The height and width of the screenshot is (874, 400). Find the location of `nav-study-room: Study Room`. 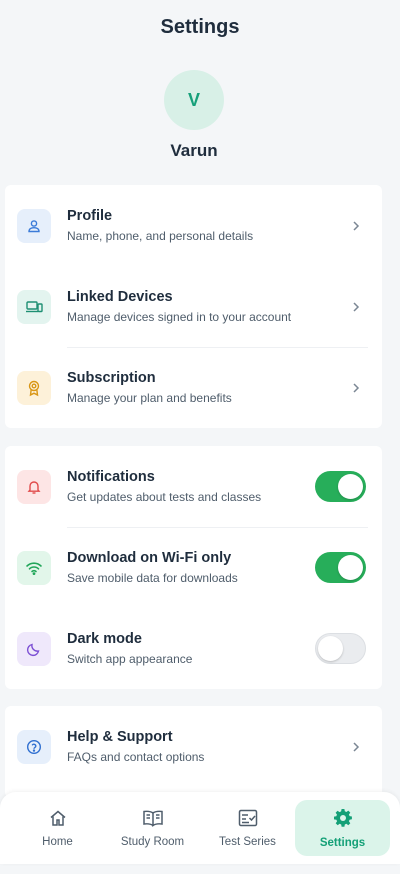

nav-study-room: Study Room is located at coordinates (152, 828).